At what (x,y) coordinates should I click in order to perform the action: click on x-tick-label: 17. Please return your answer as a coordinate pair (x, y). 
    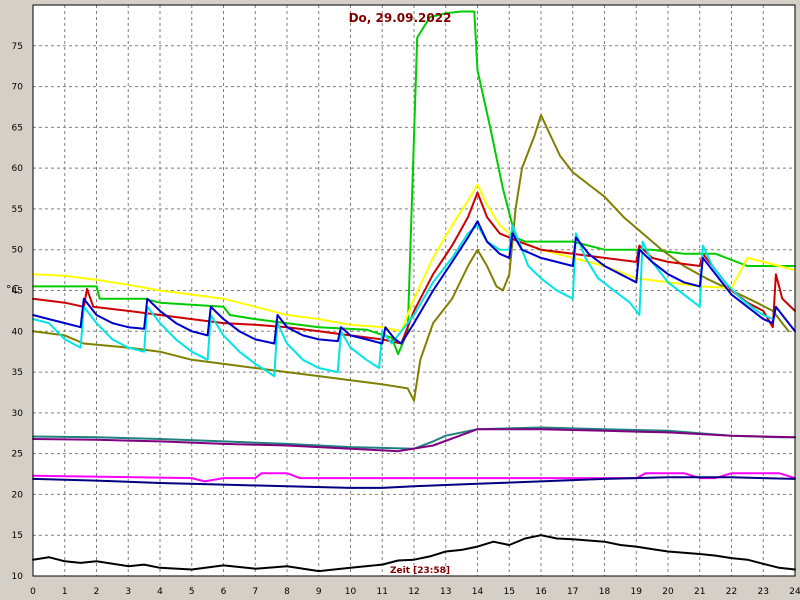
    Looking at the image, I should click on (572, 592).